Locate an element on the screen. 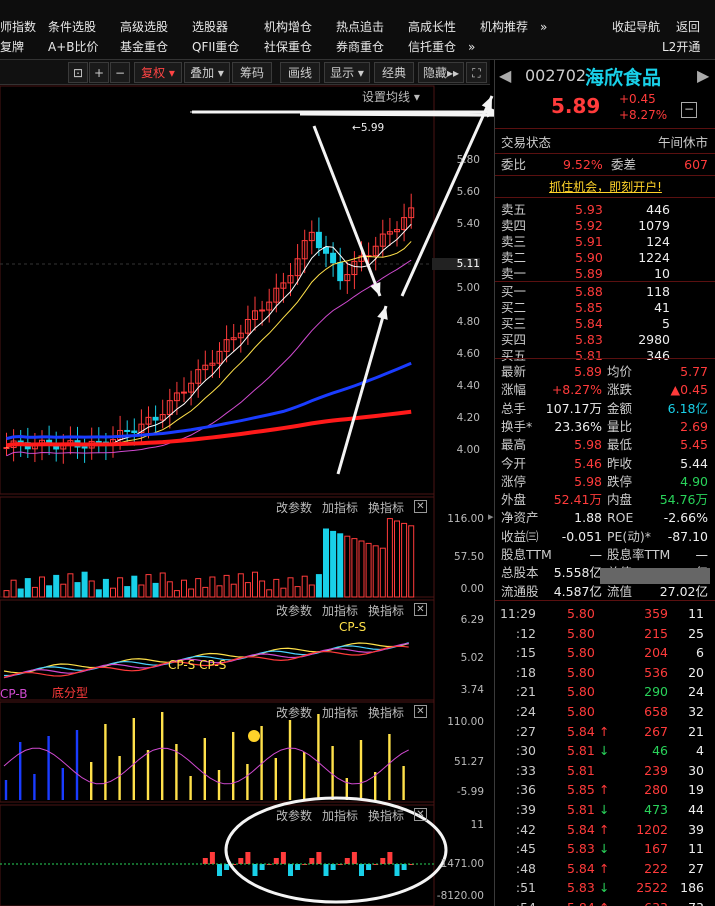 The image size is (715, 906). zoom-out-icon: − is located at coordinates (120, 72).